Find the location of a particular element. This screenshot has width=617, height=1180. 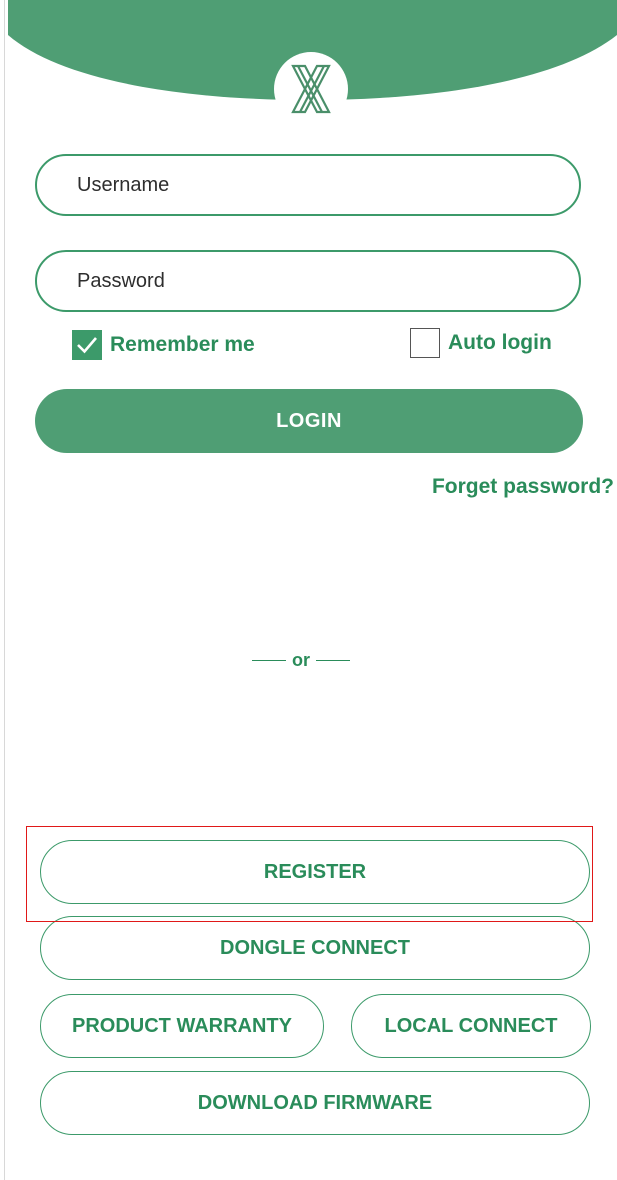

or-divider: or is located at coordinates (301, 660).